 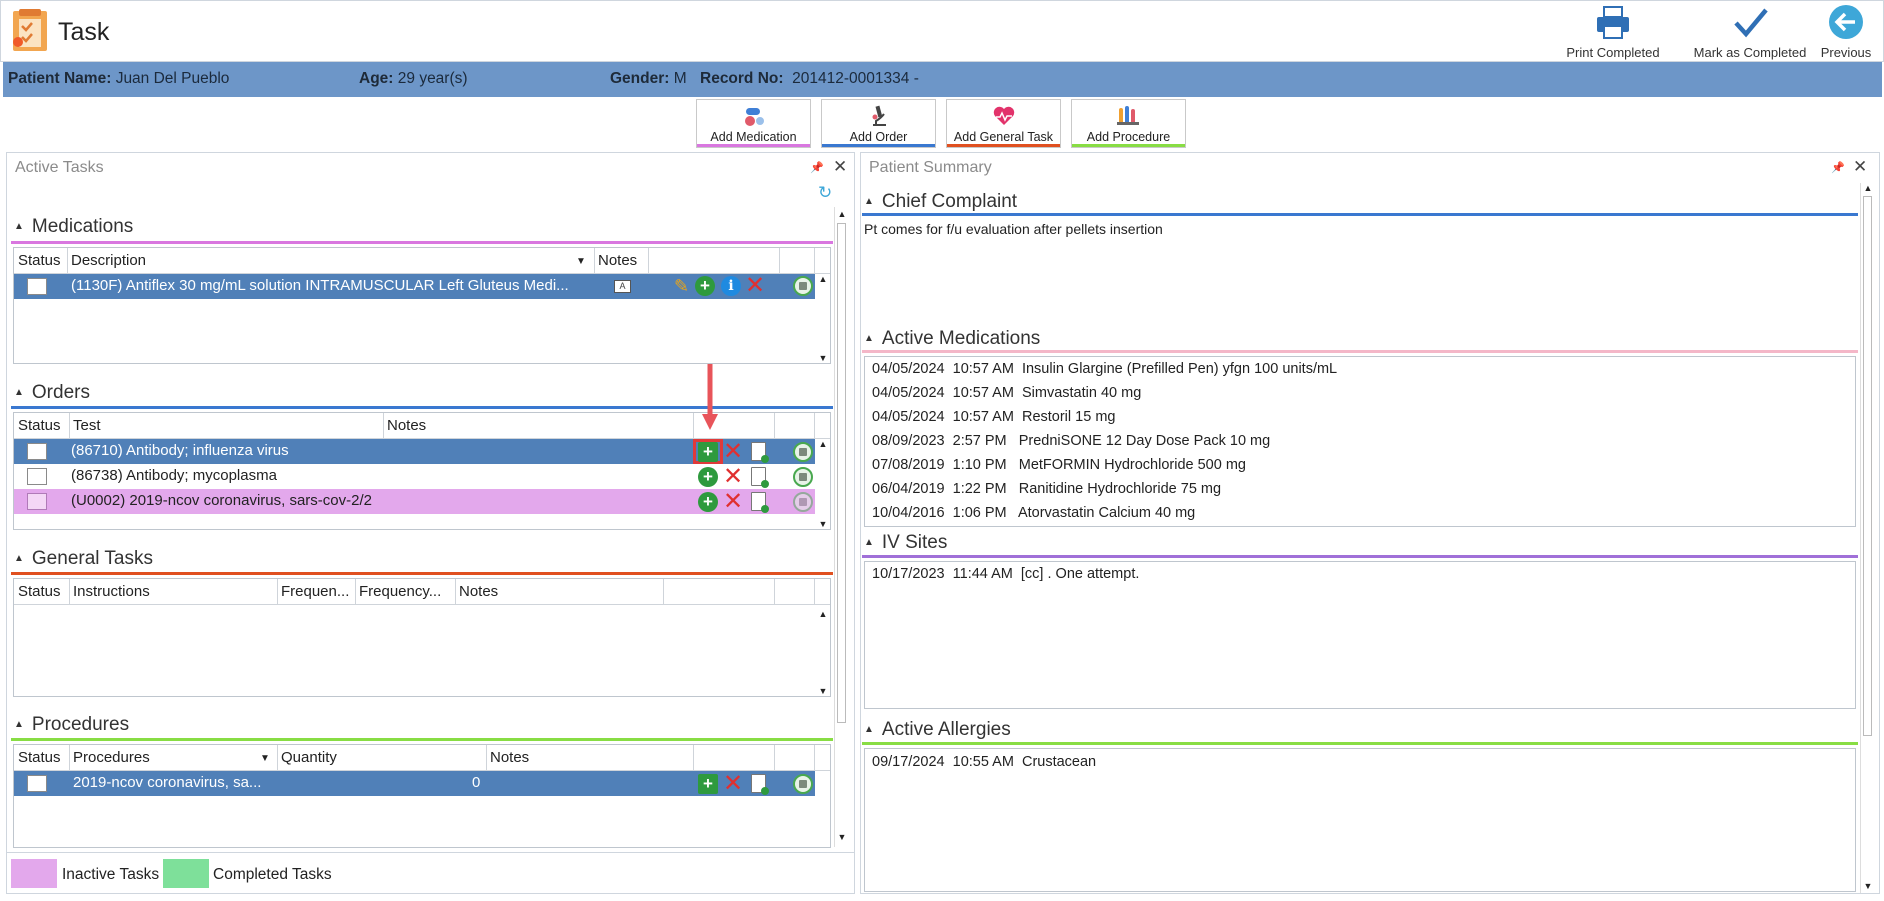 I want to click on order-row: (86738) Antibody; mycoplasma + ✕, so click(x=414, y=476).